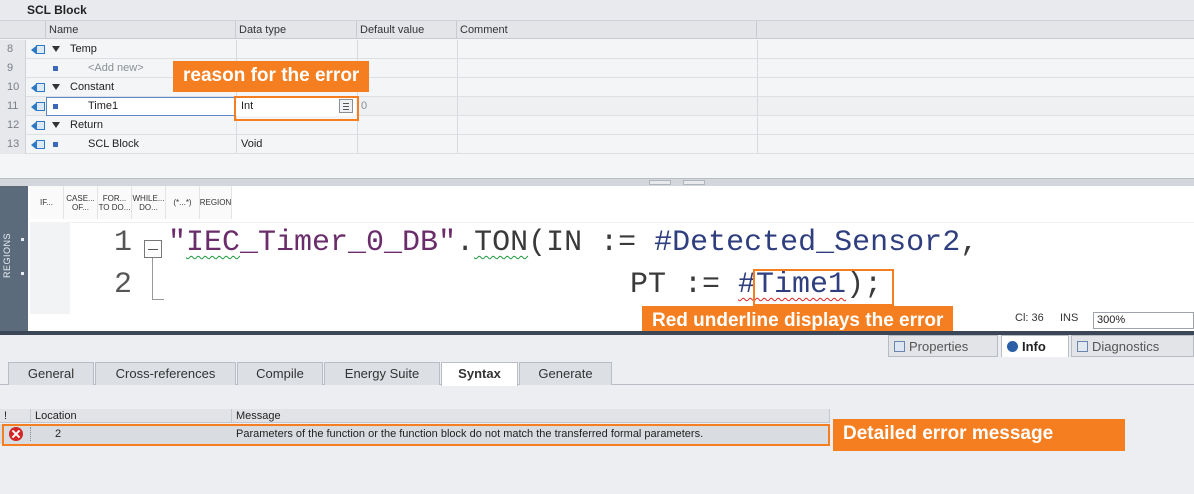  What do you see at coordinates (597, 125) in the screenshot?
I see `table-row: 12 Return` at bounding box center [597, 125].